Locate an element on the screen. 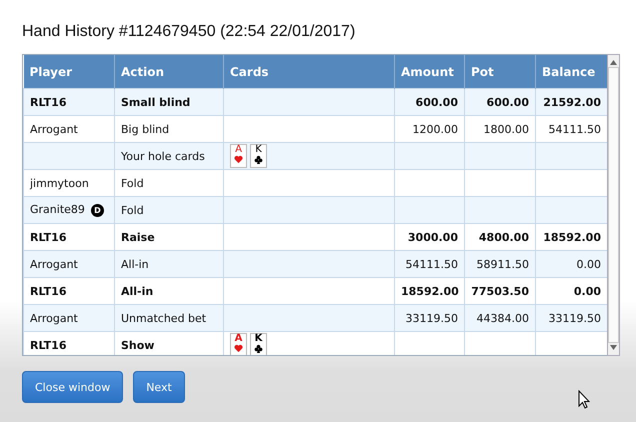  amount-text: 58911.50 is located at coordinates (502, 264).